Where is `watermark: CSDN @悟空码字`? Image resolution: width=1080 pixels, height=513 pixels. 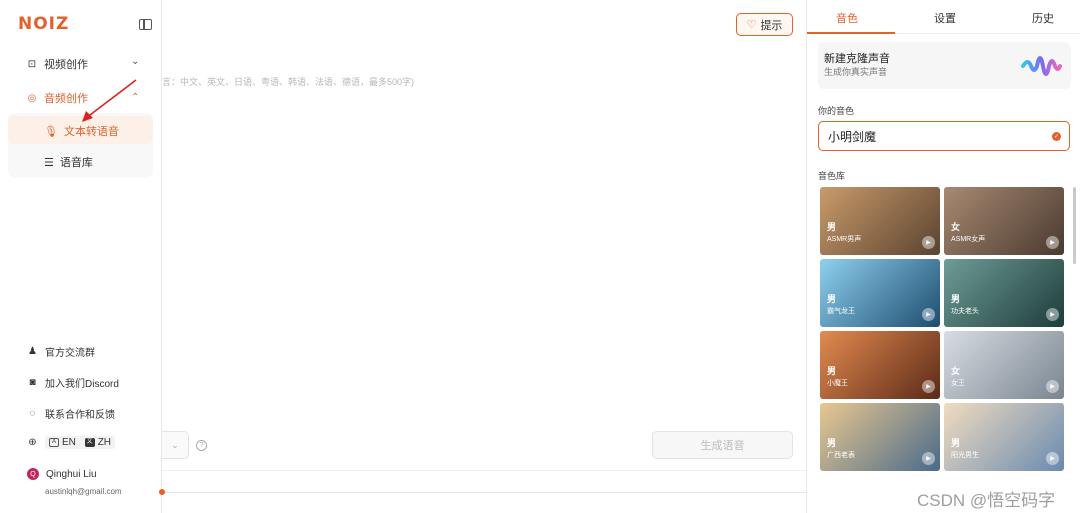
watermark: CSDN @悟空码字 is located at coordinates (986, 500).